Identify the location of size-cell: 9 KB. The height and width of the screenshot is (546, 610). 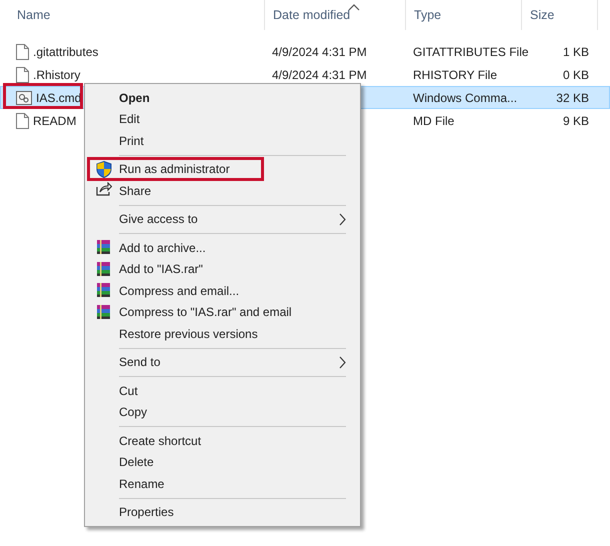
(575, 121).